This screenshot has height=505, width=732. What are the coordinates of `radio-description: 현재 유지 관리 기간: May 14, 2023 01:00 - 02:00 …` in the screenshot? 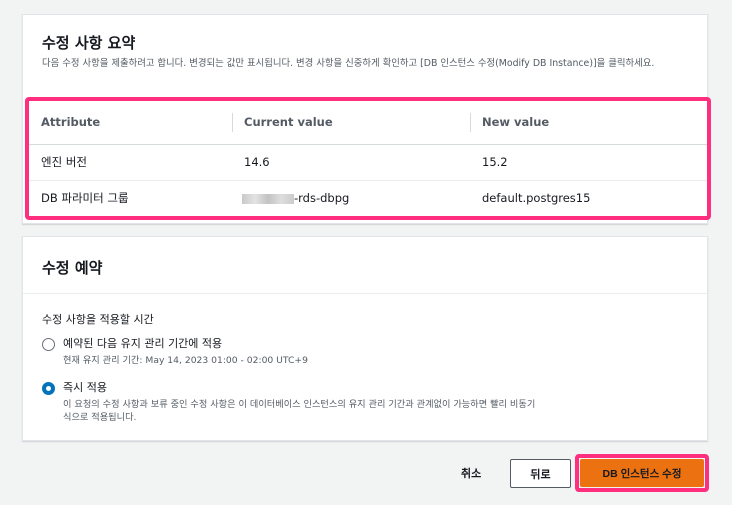 It's located at (185, 360).